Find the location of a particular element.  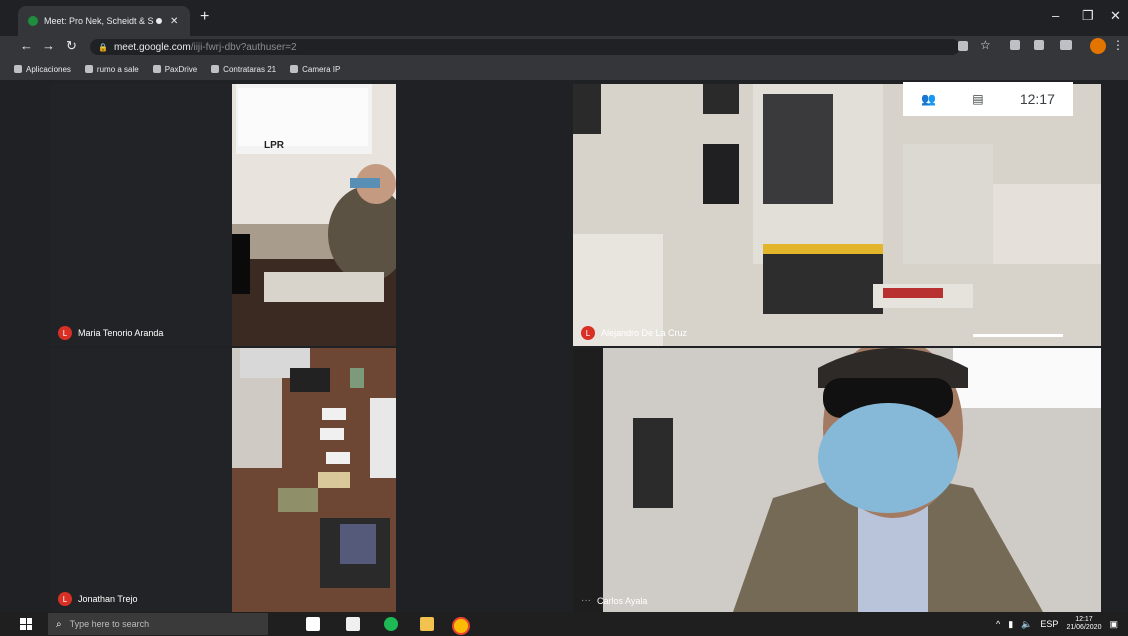

volume-icon: 🔈 is located at coordinates (1026, 624).